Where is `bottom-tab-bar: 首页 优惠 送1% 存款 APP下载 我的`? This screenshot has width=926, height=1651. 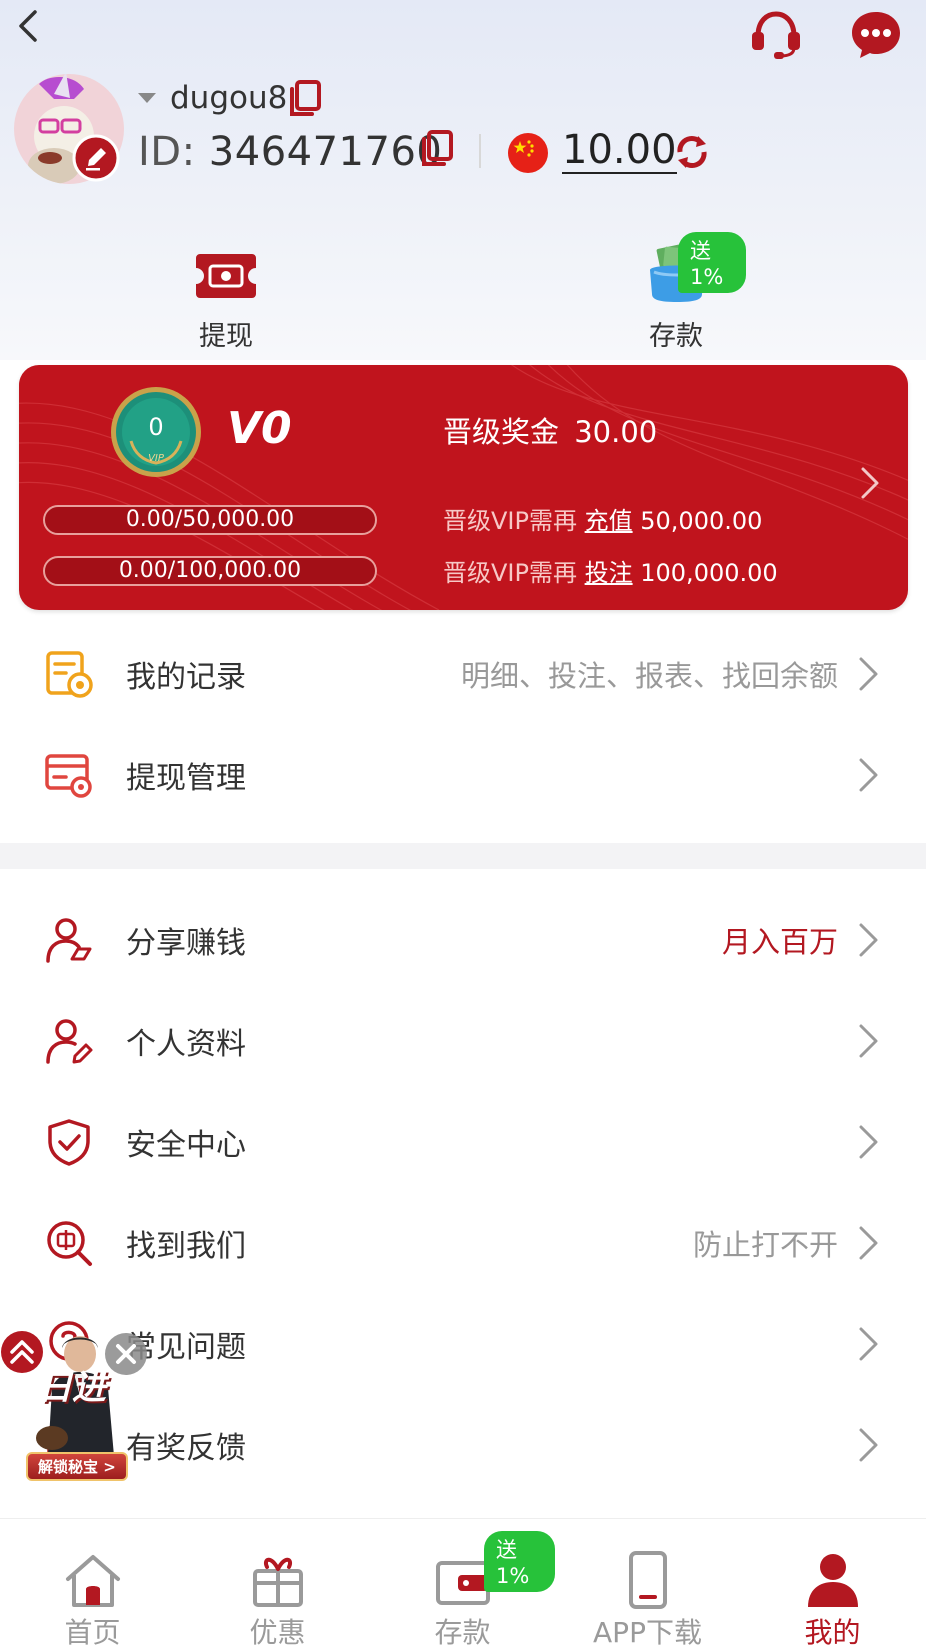
bottom-tab-bar: 首页 优惠 送1% 存款 APP下载 我的 is located at coordinates (463, 1584).